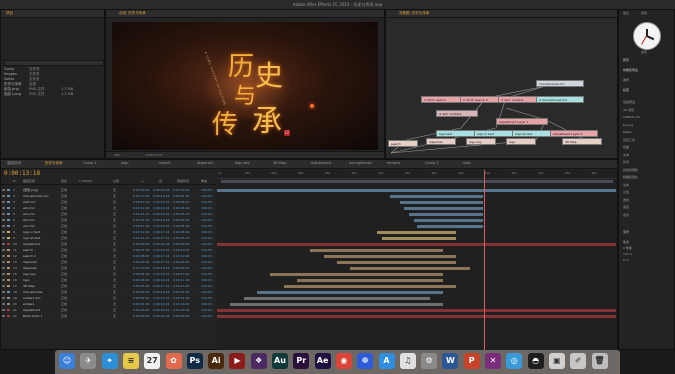 The height and width of the screenshot is (374, 675). What do you see at coordinates (626, 155) in the screenshot?
I see `effects-category: 文本` at bounding box center [626, 155].